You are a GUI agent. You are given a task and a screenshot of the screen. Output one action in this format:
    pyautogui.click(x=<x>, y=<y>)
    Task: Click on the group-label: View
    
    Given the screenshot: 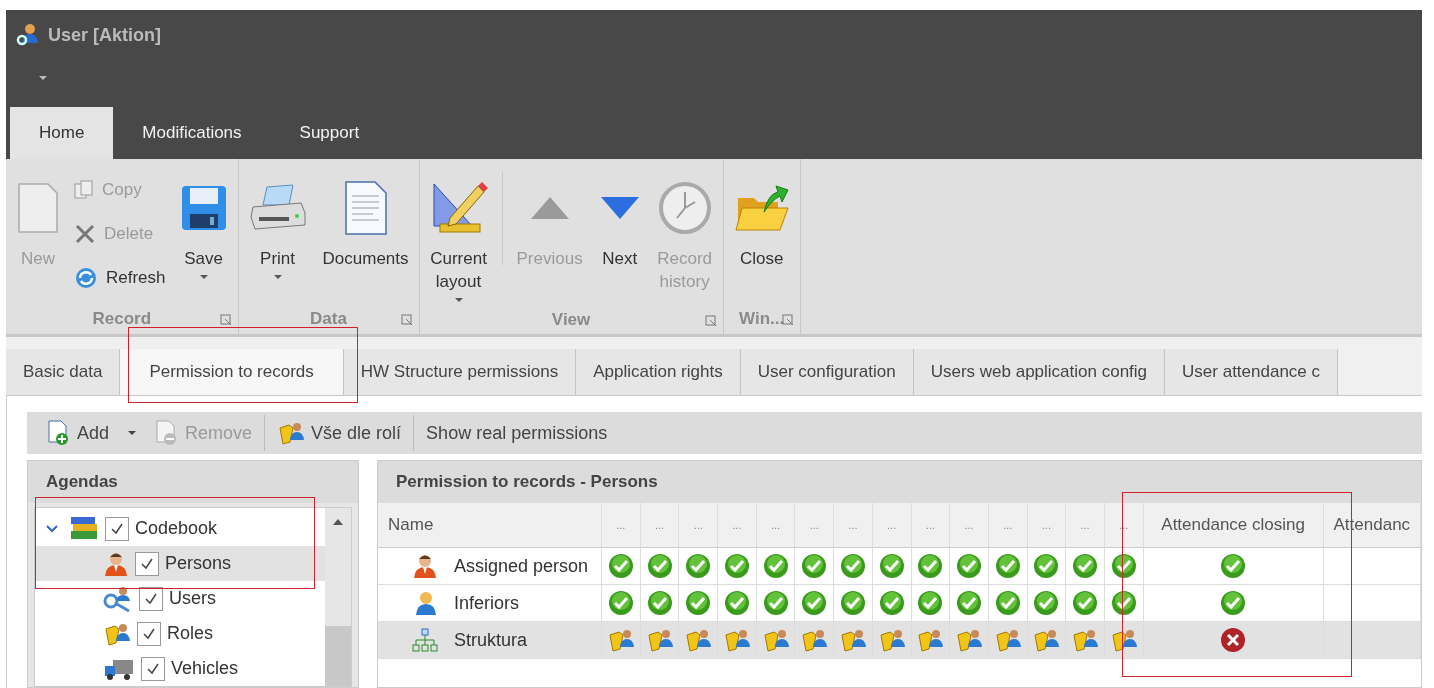 What is the action you would take?
    pyautogui.click(x=571, y=319)
    